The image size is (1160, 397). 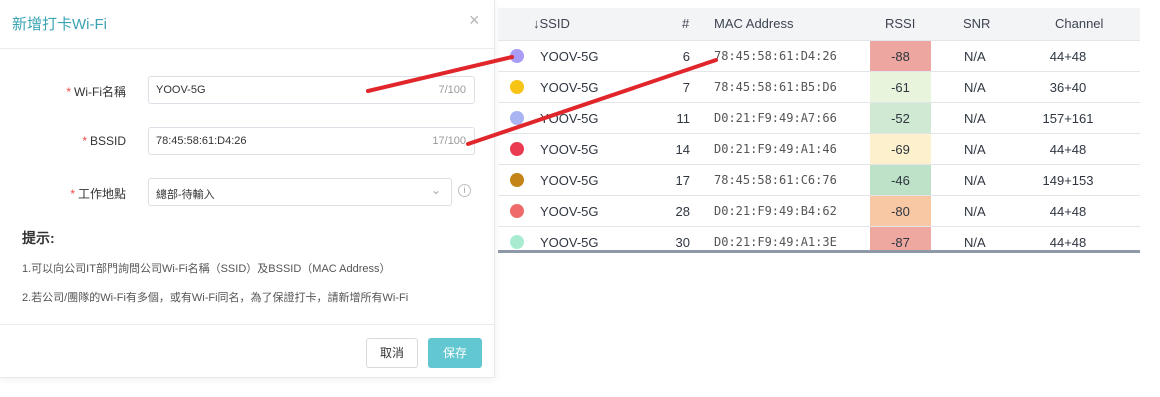 What do you see at coordinates (682, 211) in the screenshot?
I see `cell-number: 28` at bounding box center [682, 211].